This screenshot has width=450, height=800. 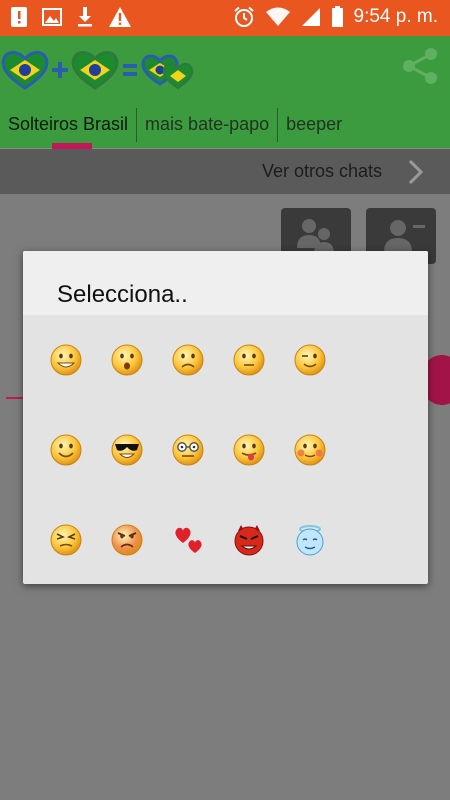 What do you see at coordinates (416, 172) in the screenshot?
I see `chevron-right-icon` at bounding box center [416, 172].